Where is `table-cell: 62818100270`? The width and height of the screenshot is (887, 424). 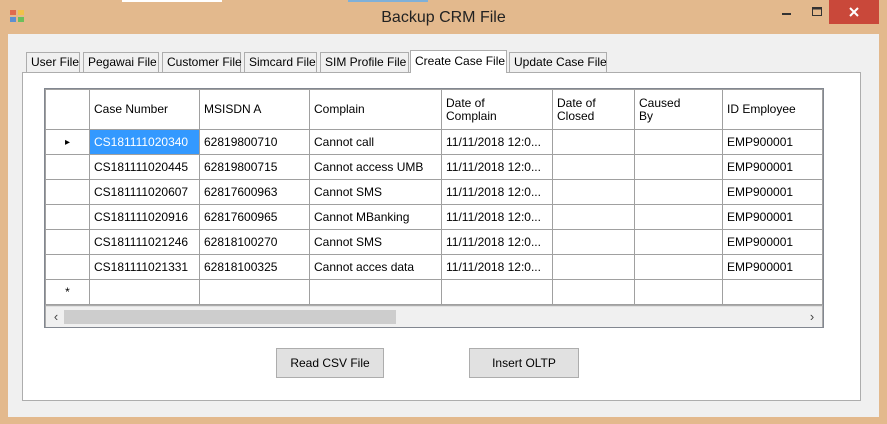
table-cell: 62818100270 is located at coordinates (254, 242).